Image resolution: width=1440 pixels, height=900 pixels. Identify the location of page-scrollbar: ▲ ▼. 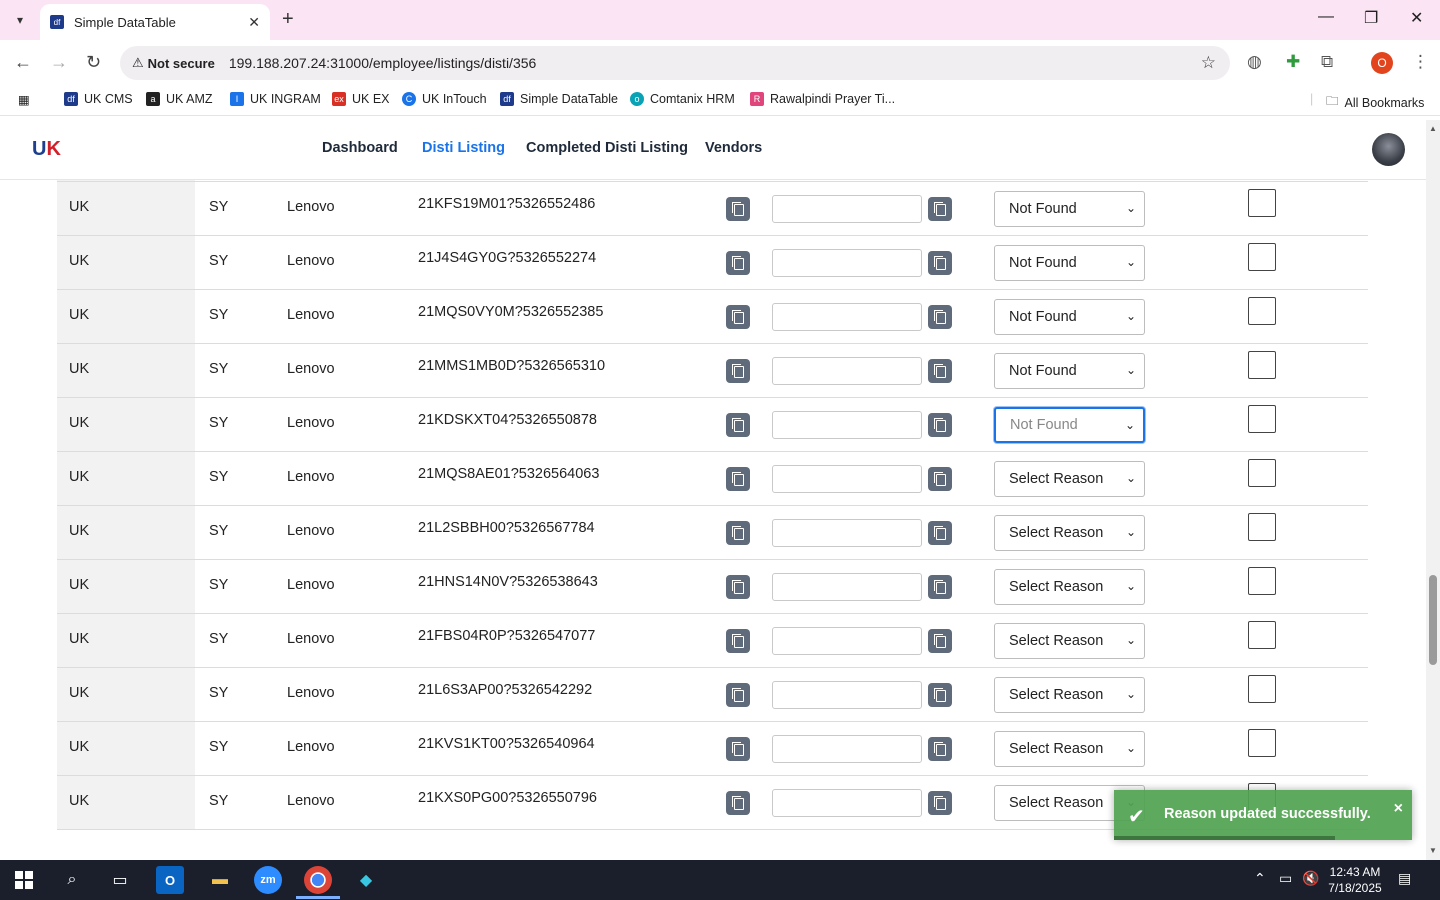
(1433, 490).